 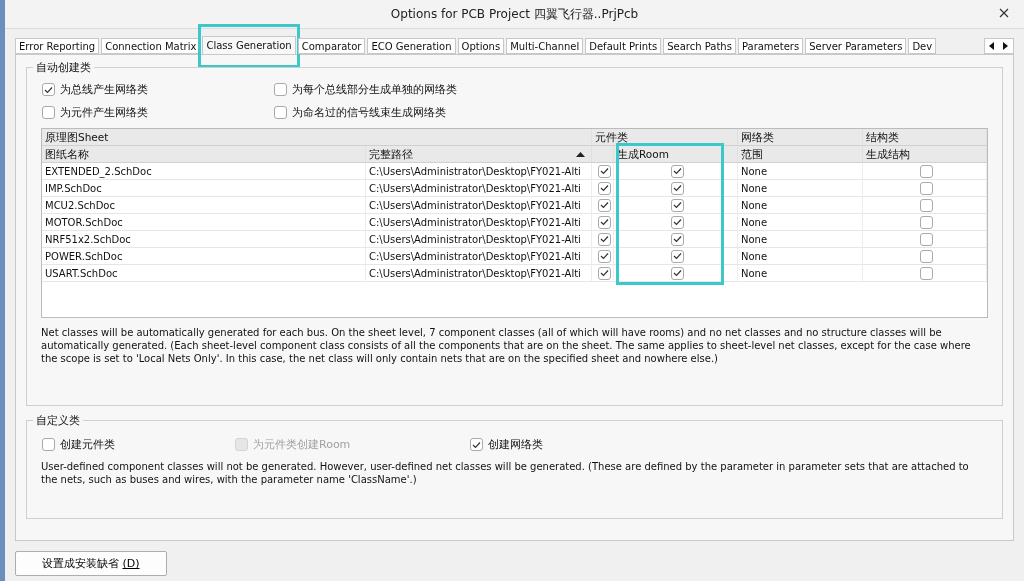 I want to click on tab: Multi-Channel, so click(x=545, y=46).